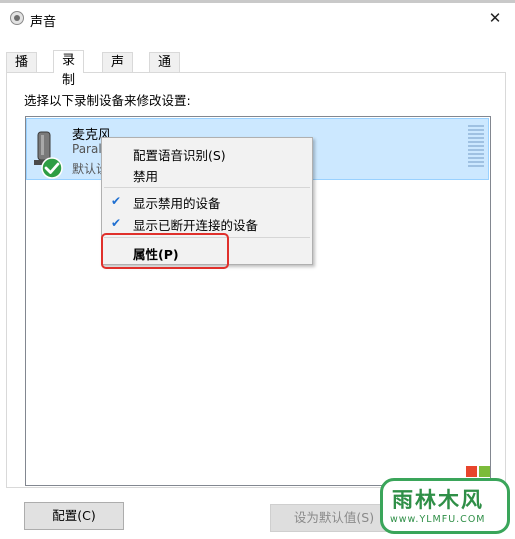 The image size is (515, 539). I want to click on device-description: Paral, so click(87, 149).